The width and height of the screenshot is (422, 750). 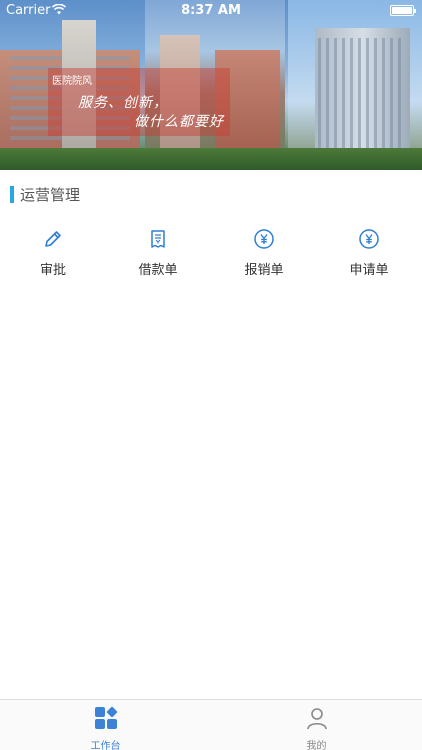 I want to click on banner-tag: 医院院风, so click(x=72, y=81).